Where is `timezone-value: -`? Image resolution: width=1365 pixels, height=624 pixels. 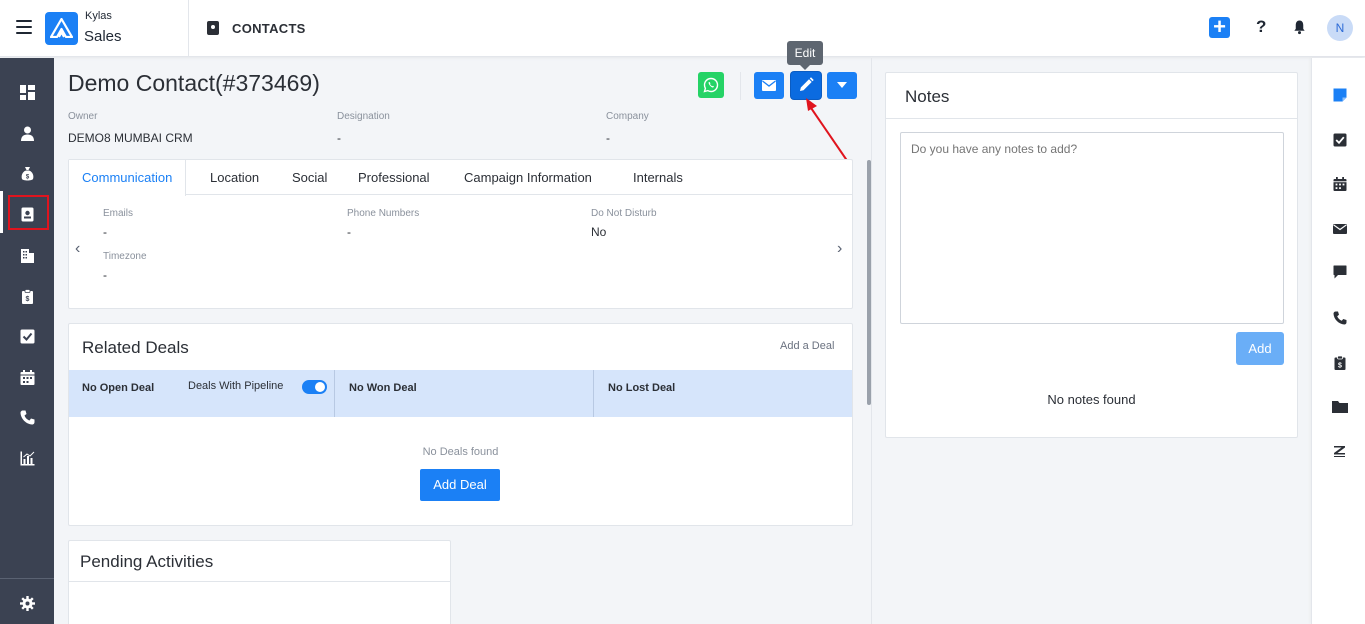 timezone-value: - is located at coordinates (105, 275).